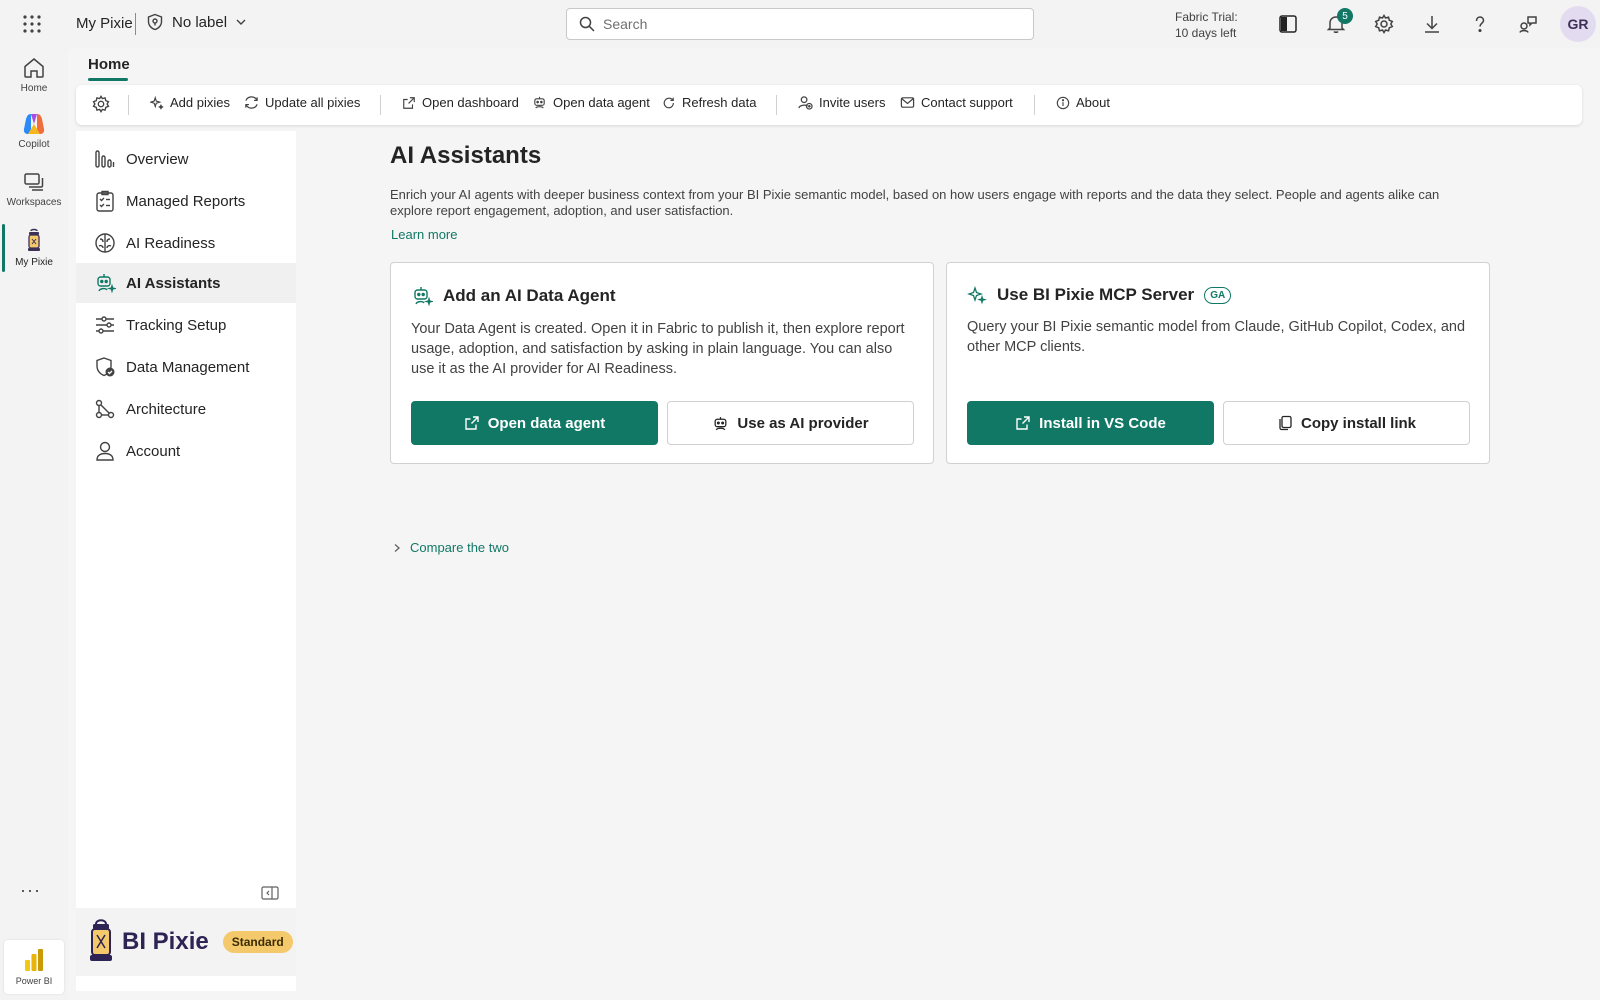 Image resolution: width=1600 pixels, height=1000 pixels. Describe the element at coordinates (270, 893) in the screenshot. I see `collapse-nav-icon` at that location.